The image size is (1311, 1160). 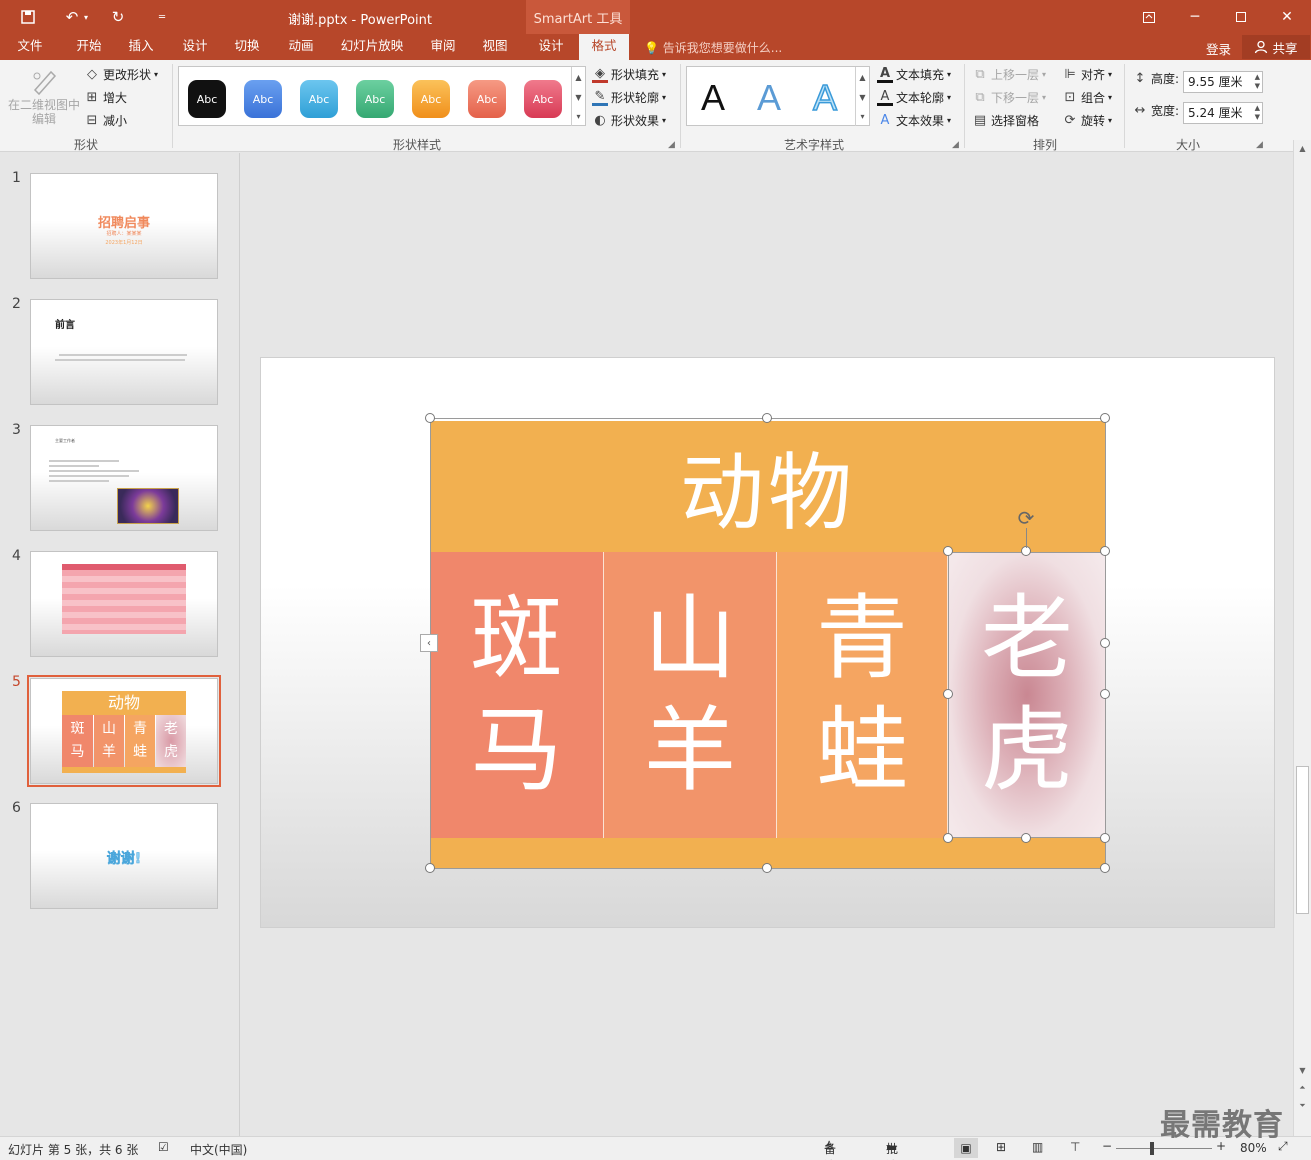 What do you see at coordinates (30, 47) in the screenshot?
I see `tab-file: 文件` at bounding box center [30, 47].